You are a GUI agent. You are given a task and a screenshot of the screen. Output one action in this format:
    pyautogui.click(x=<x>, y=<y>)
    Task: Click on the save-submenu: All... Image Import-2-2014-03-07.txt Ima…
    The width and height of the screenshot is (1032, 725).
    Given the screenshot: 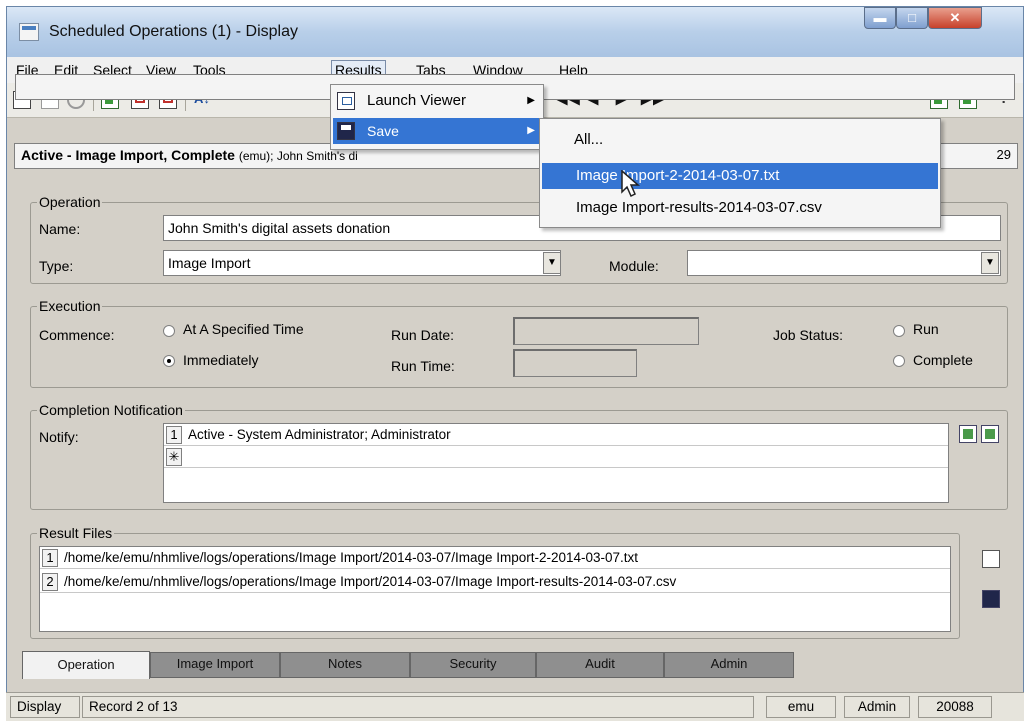 What is the action you would take?
    pyautogui.click(x=740, y=173)
    